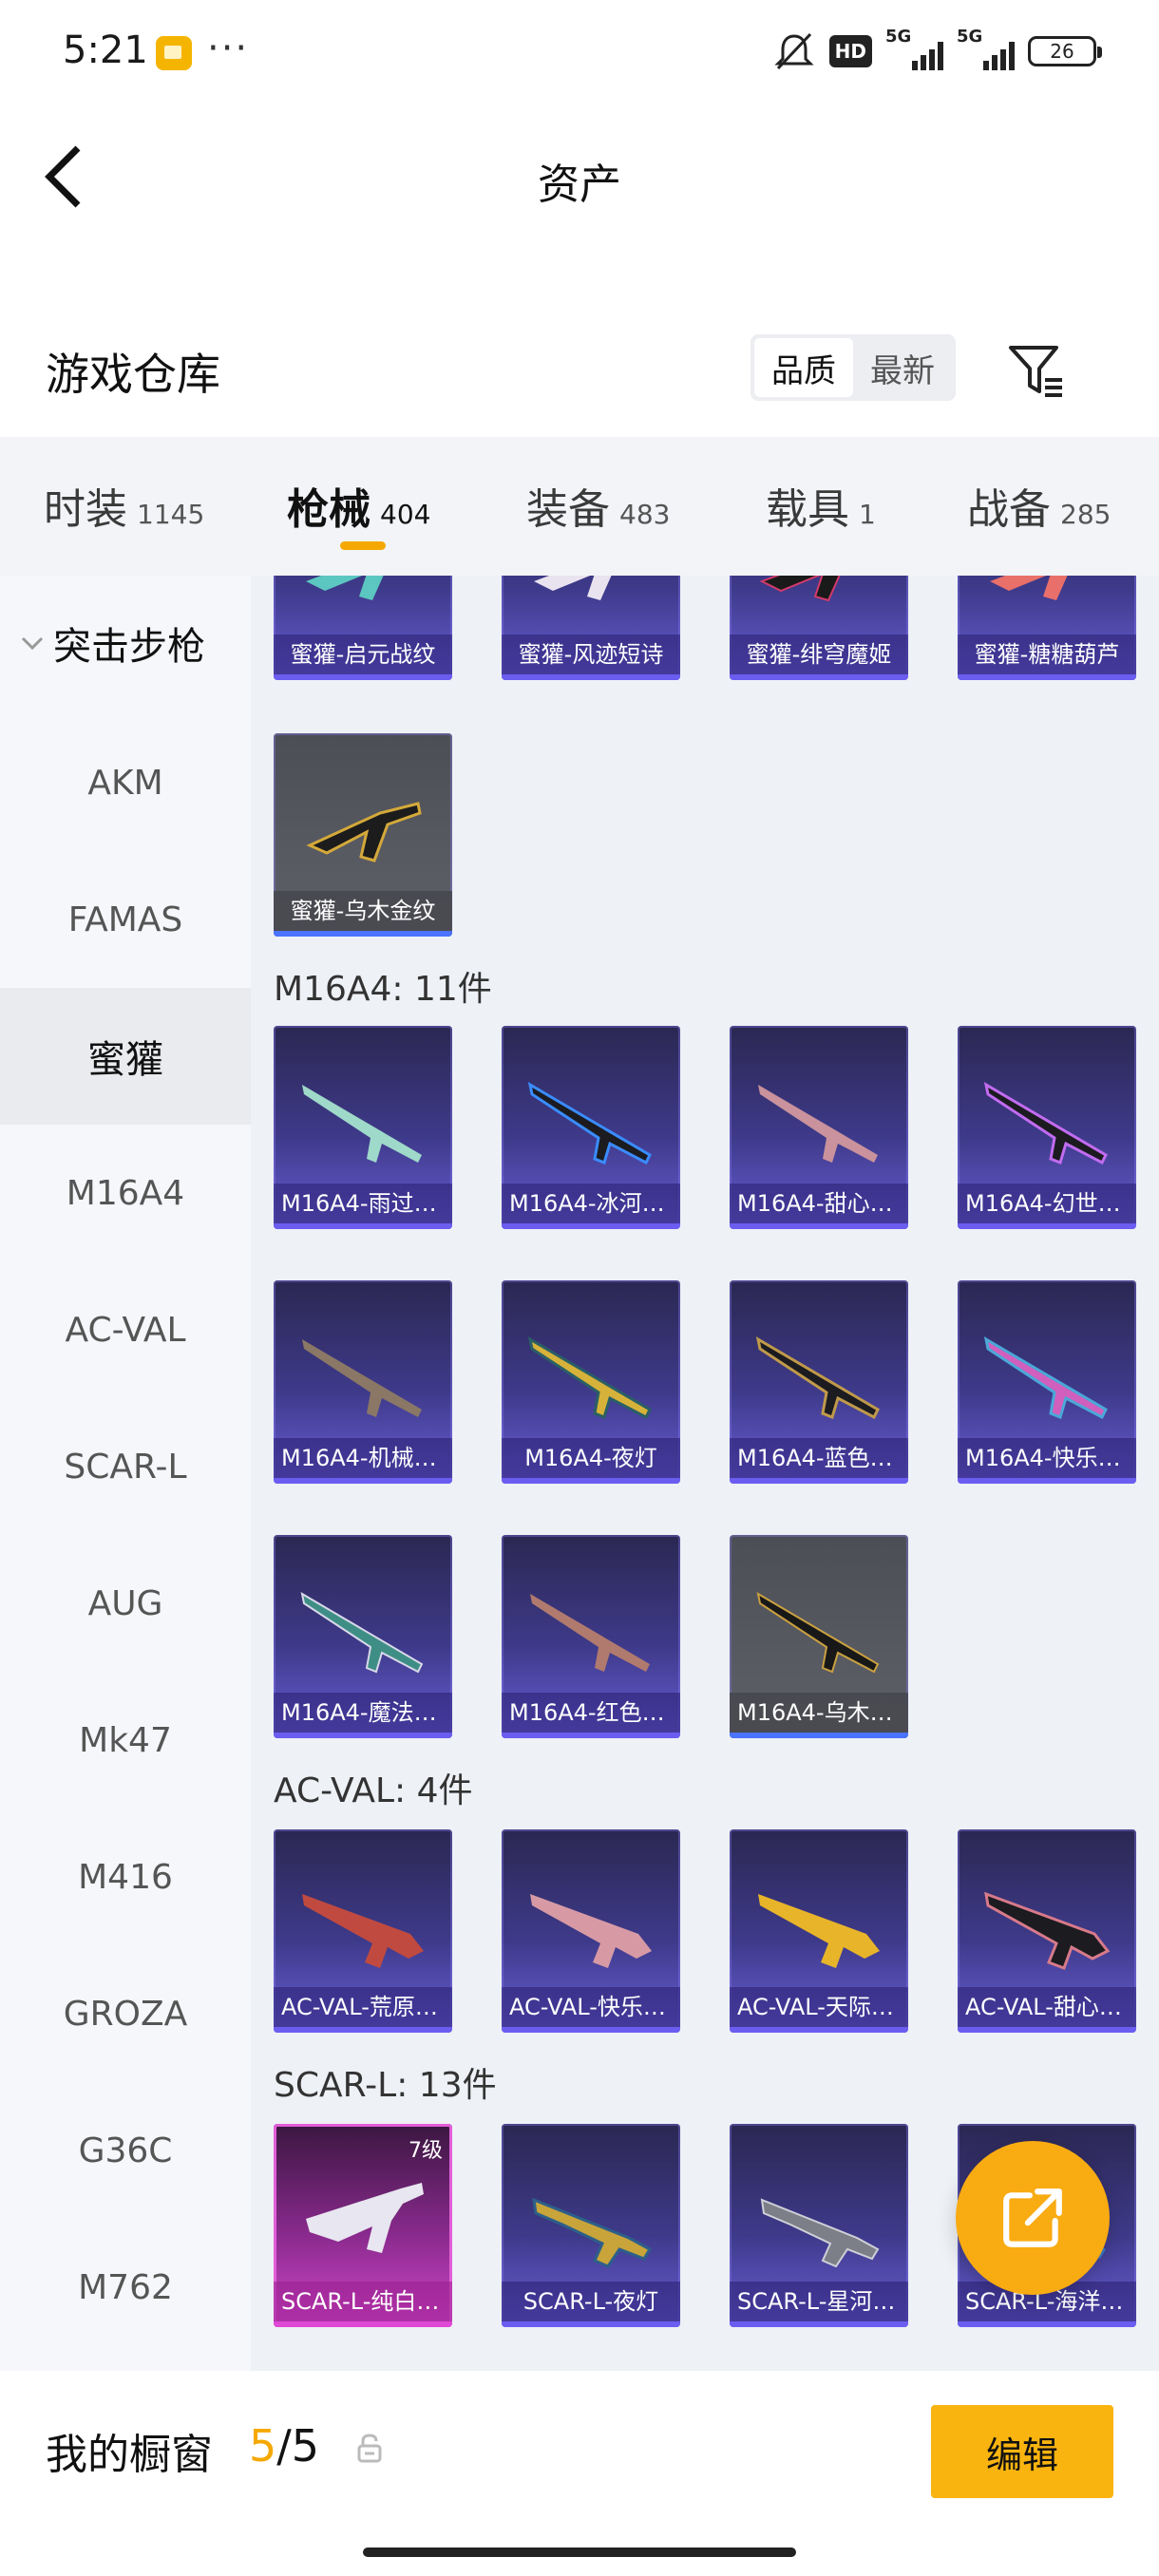  What do you see at coordinates (591, 1713) in the screenshot?
I see `skin-name: M16A4-红色警戒` at bounding box center [591, 1713].